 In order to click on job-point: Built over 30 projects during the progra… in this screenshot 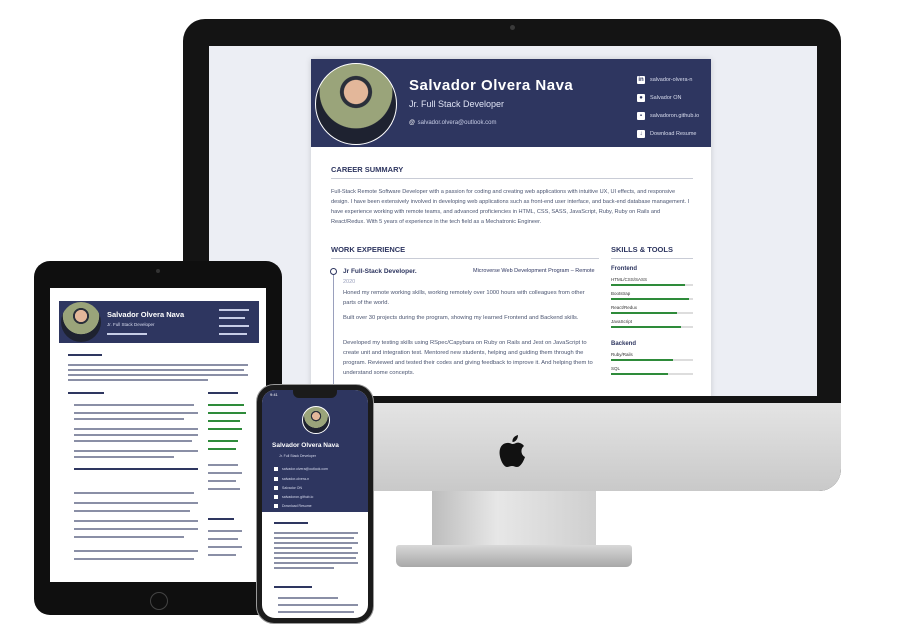, I will do `click(461, 318)`.